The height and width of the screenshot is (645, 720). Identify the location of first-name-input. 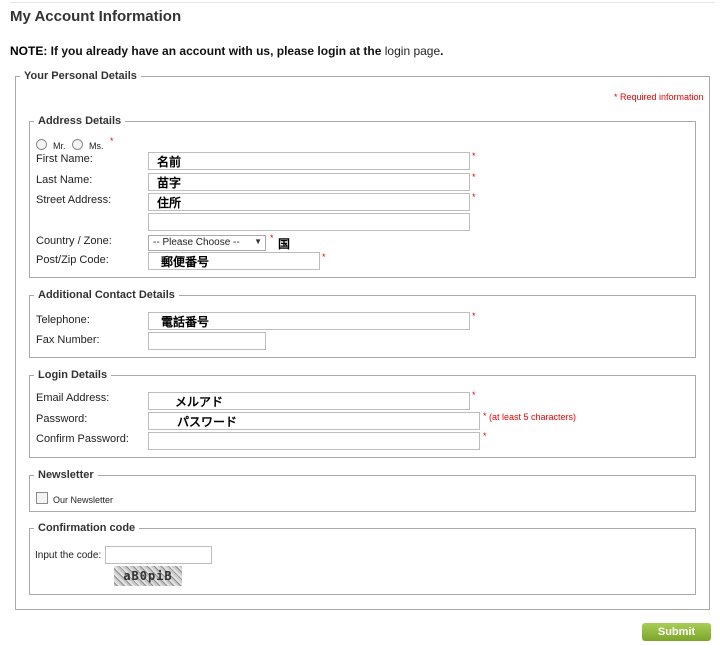
(309, 161).